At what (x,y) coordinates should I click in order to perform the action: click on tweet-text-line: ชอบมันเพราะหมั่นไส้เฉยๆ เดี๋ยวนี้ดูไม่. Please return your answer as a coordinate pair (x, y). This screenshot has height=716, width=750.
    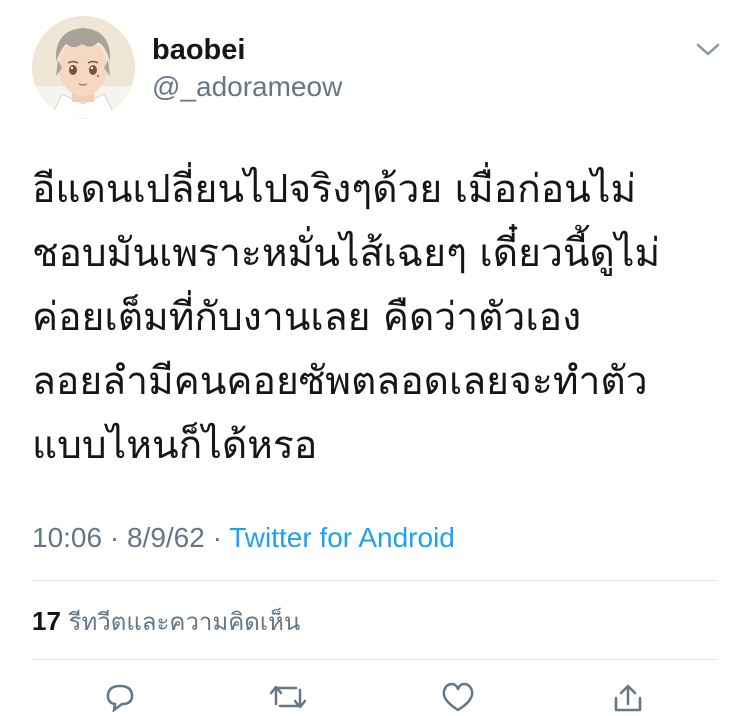
    Looking at the image, I should click on (346, 253).